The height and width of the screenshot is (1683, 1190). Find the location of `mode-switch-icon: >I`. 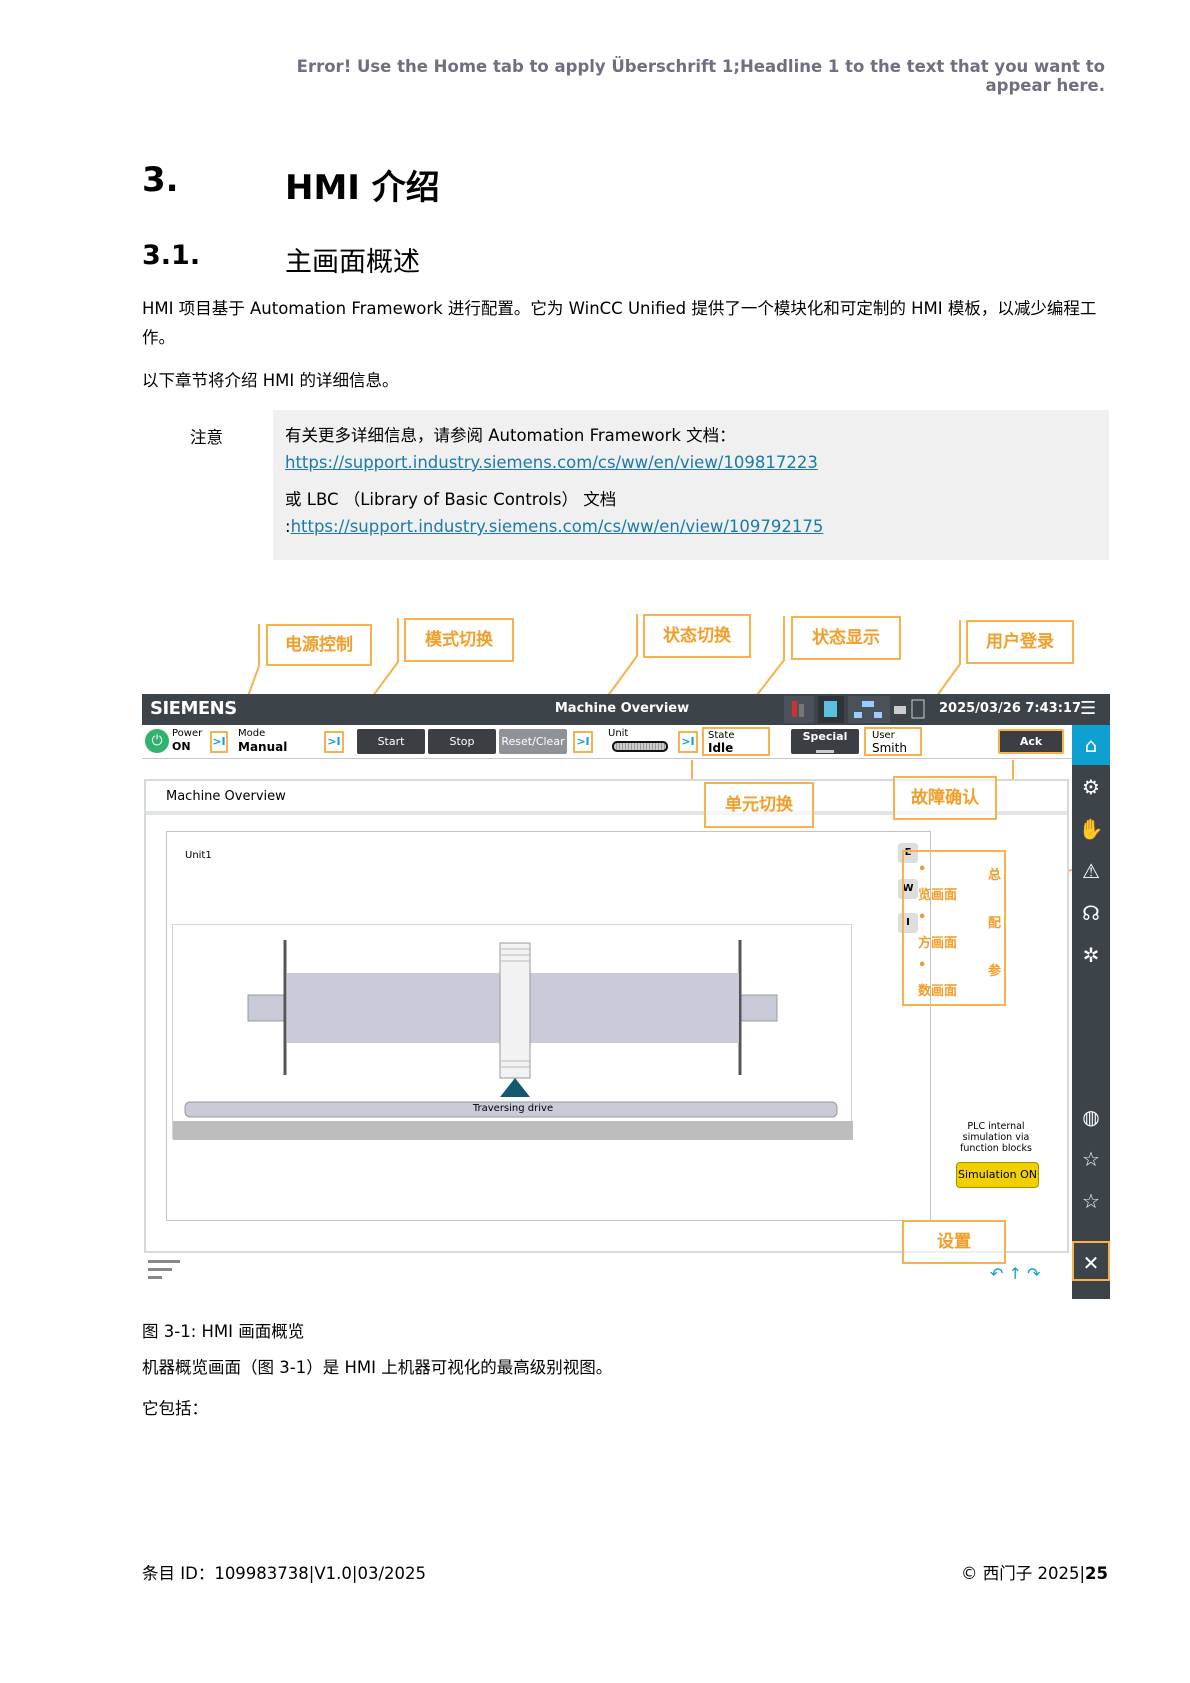

mode-switch-icon: >I is located at coordinates (334, 742).